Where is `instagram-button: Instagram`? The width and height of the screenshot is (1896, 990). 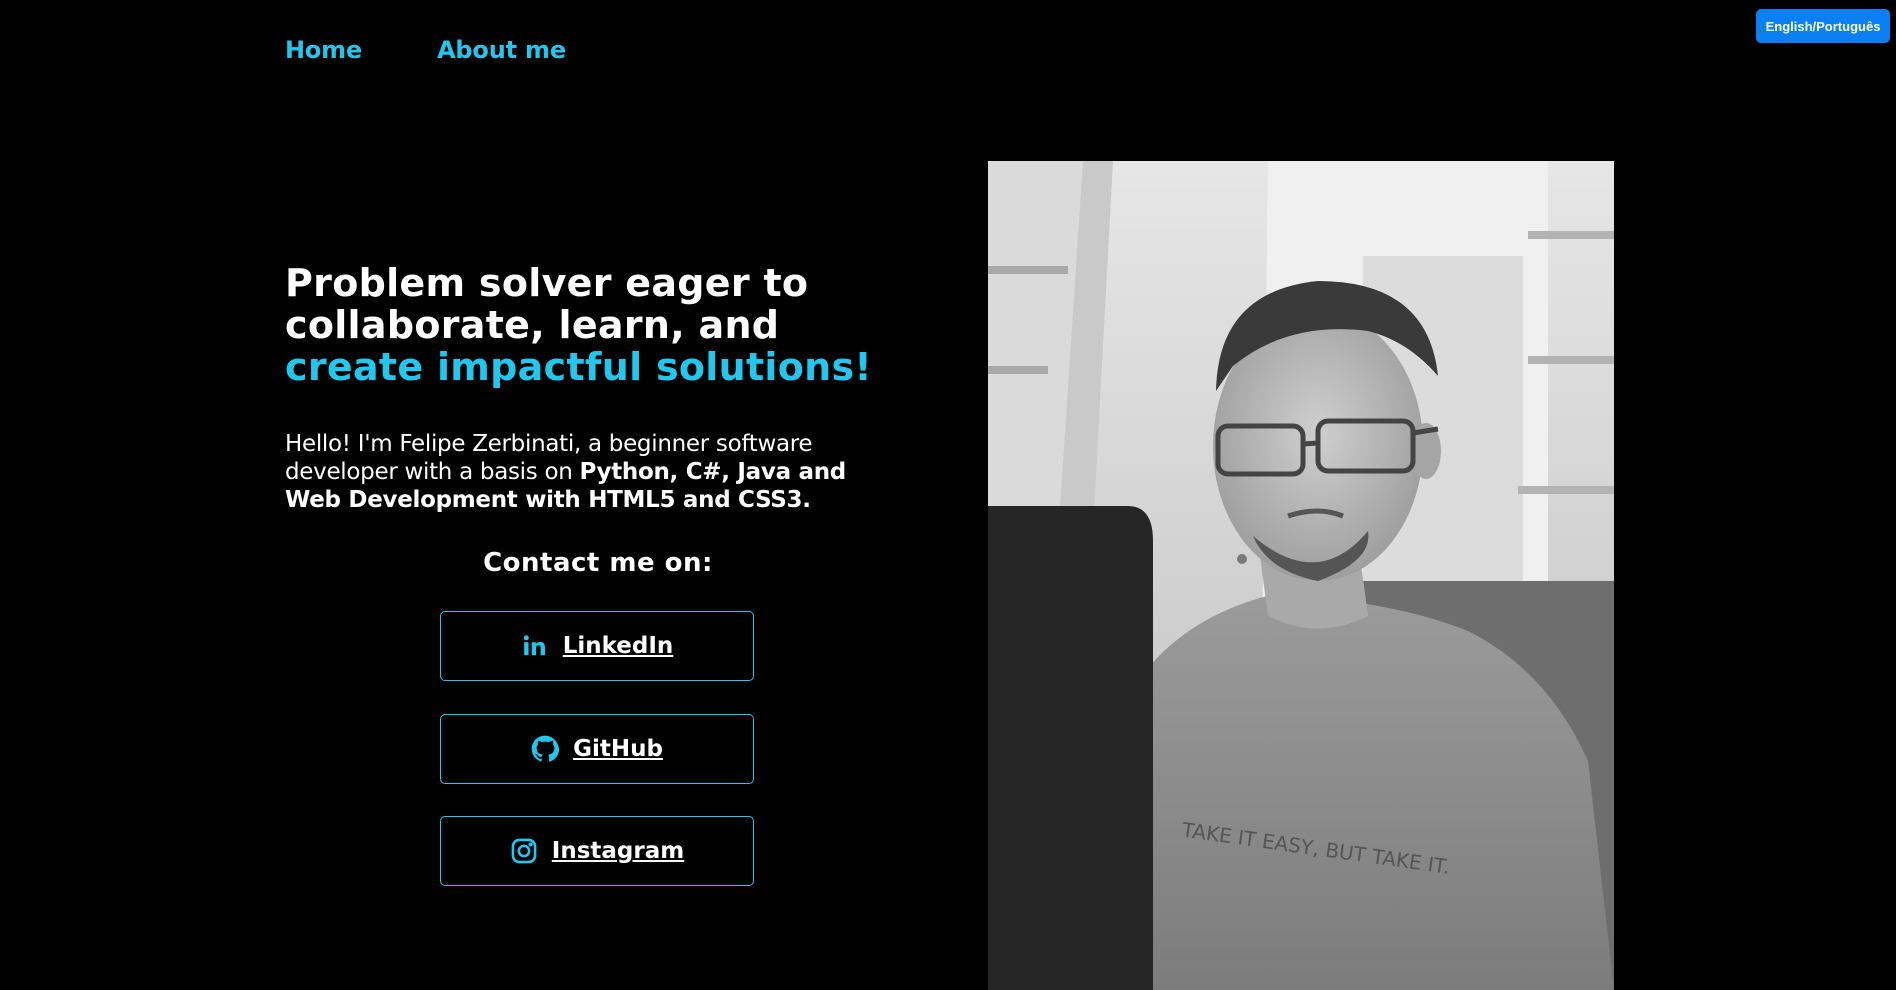 instagram-button: Instagram is located at coordinates (597, 851).